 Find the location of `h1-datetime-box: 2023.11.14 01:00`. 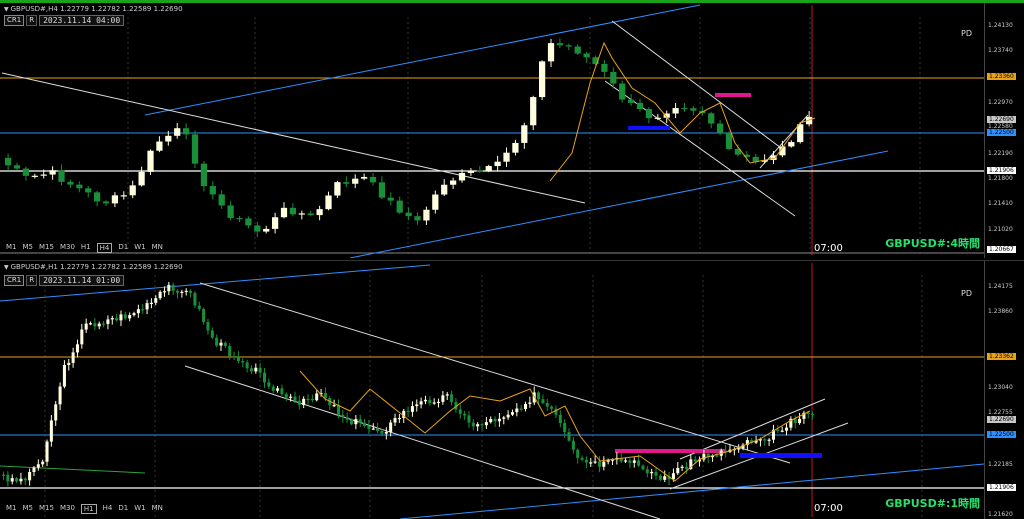

h1-datetime-box: 2023.11.14 01:00 is located at coordinates (82, 280).